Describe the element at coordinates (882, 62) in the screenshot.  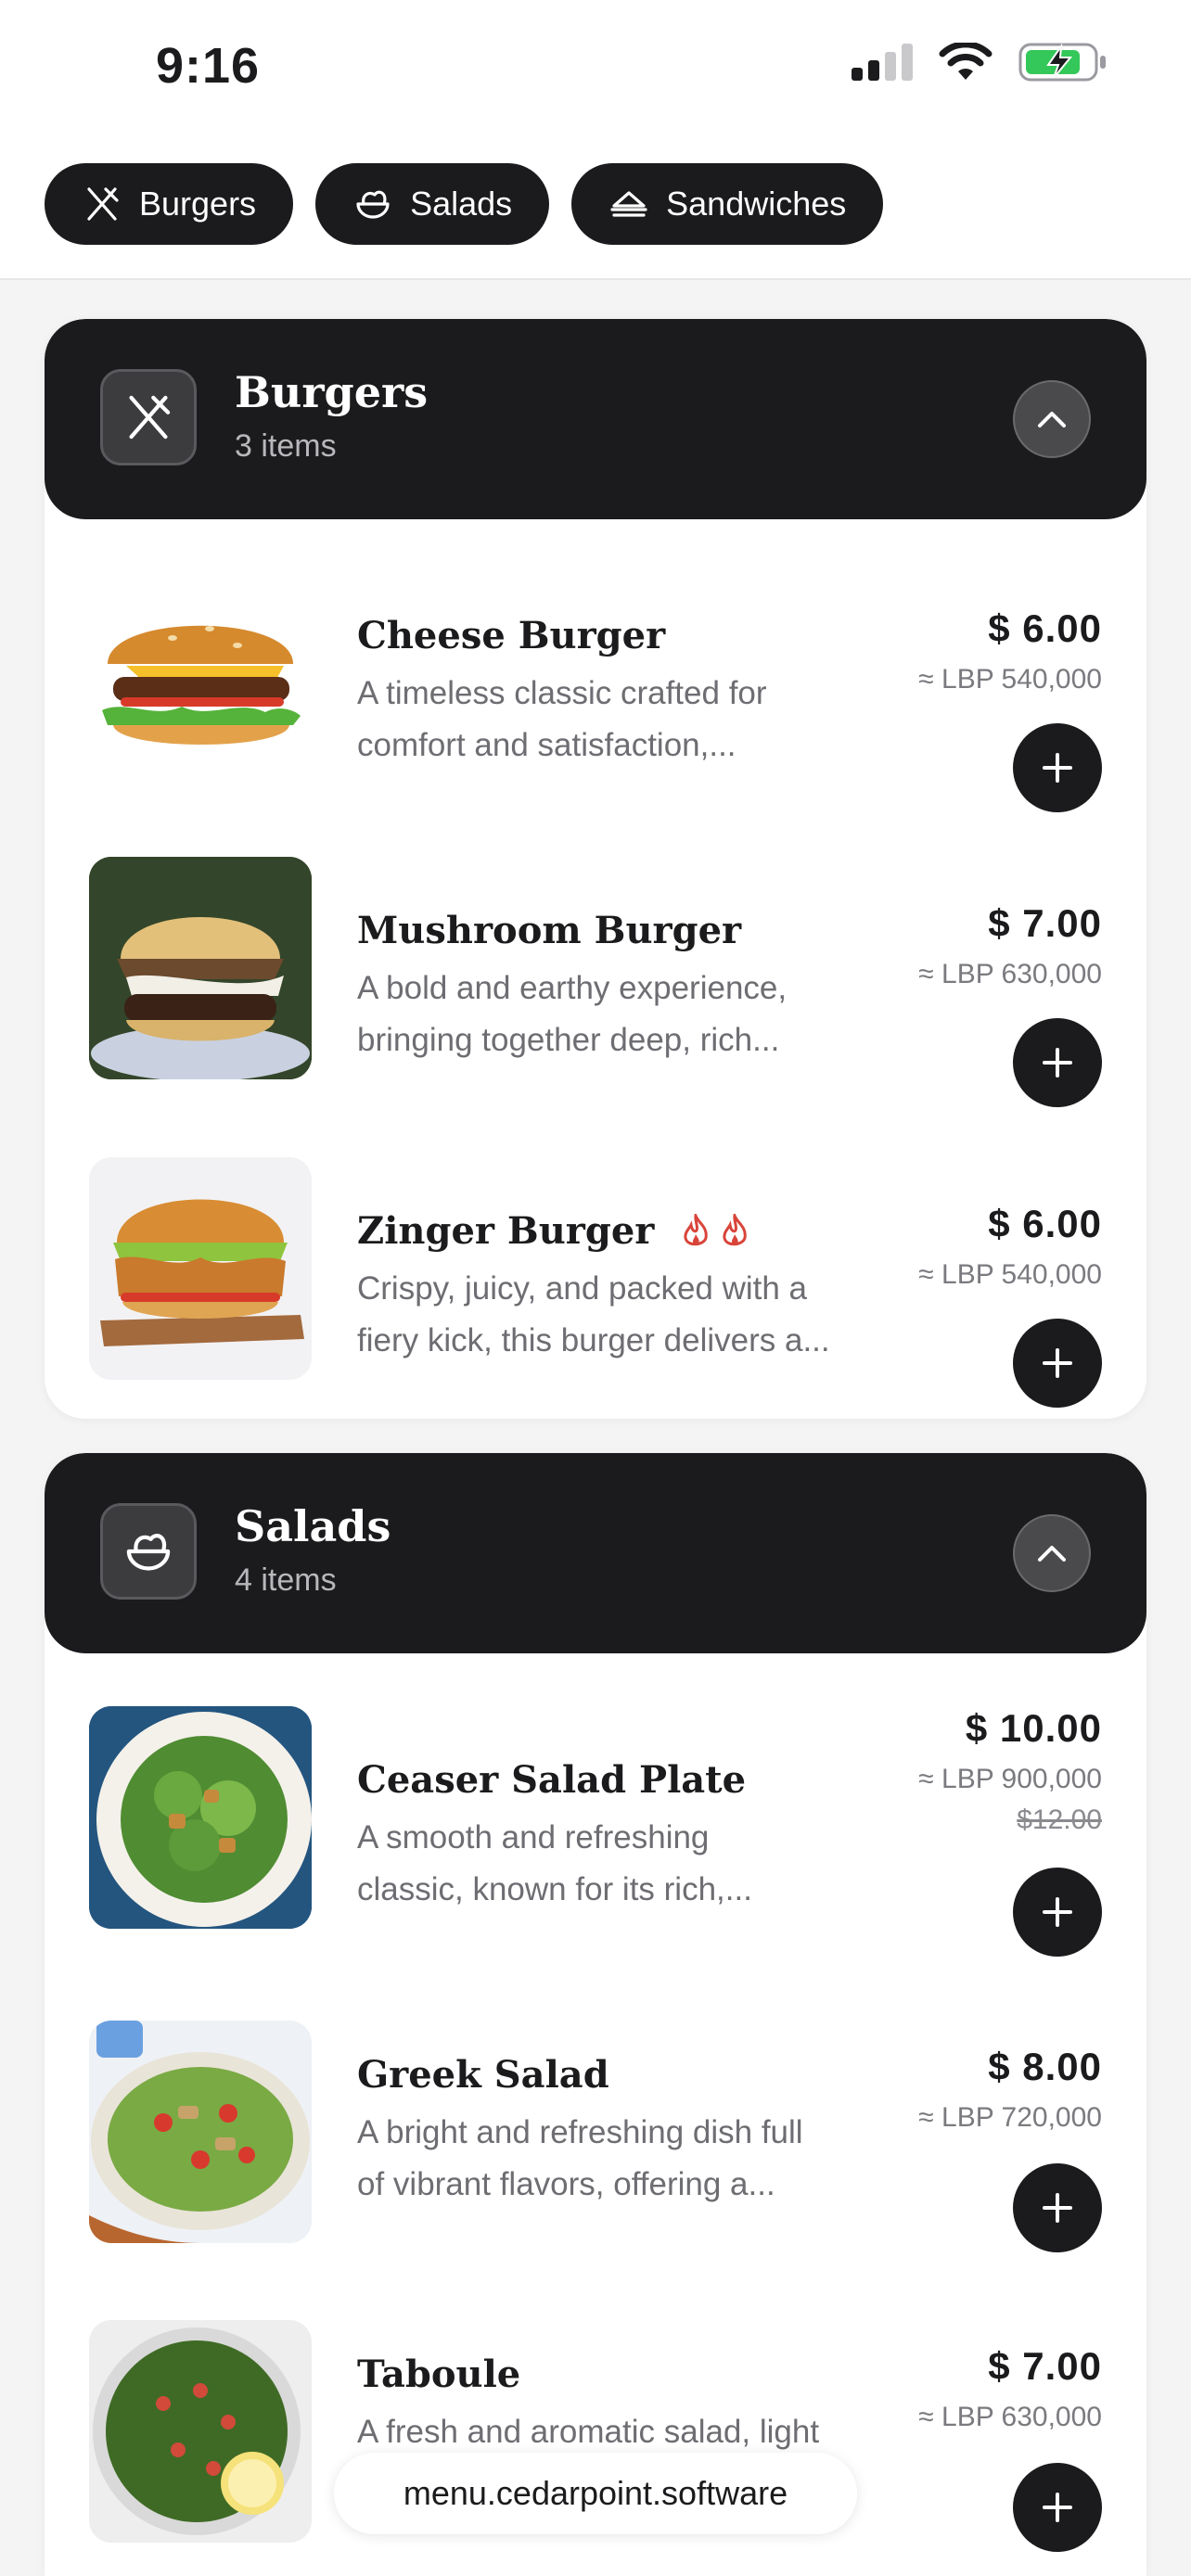
I see `signal-icon` at that location.